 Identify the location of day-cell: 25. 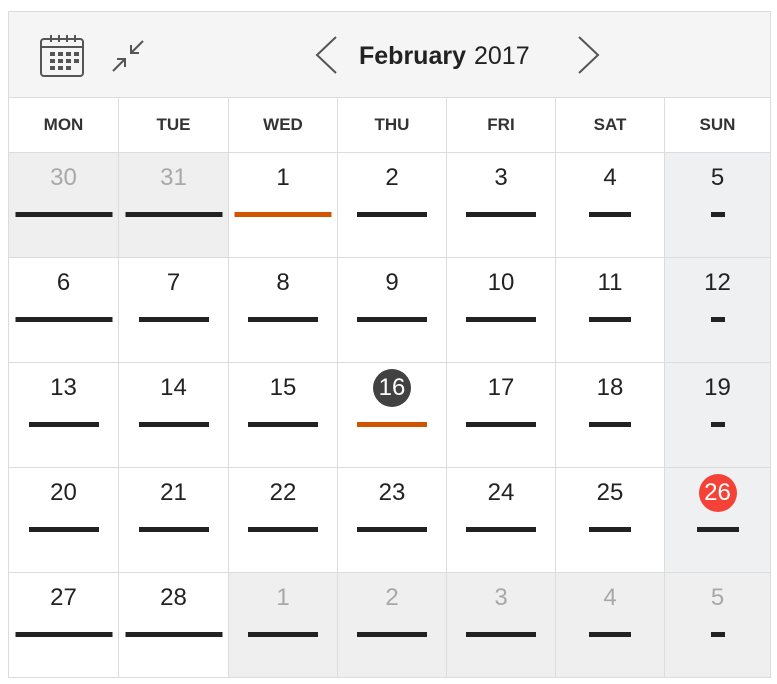
(610, 520).